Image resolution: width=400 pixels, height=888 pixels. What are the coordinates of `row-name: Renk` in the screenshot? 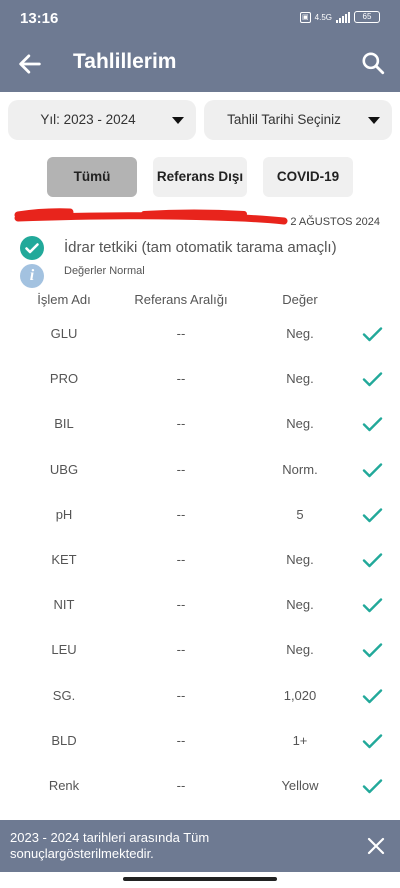 It's located at (64, 785).